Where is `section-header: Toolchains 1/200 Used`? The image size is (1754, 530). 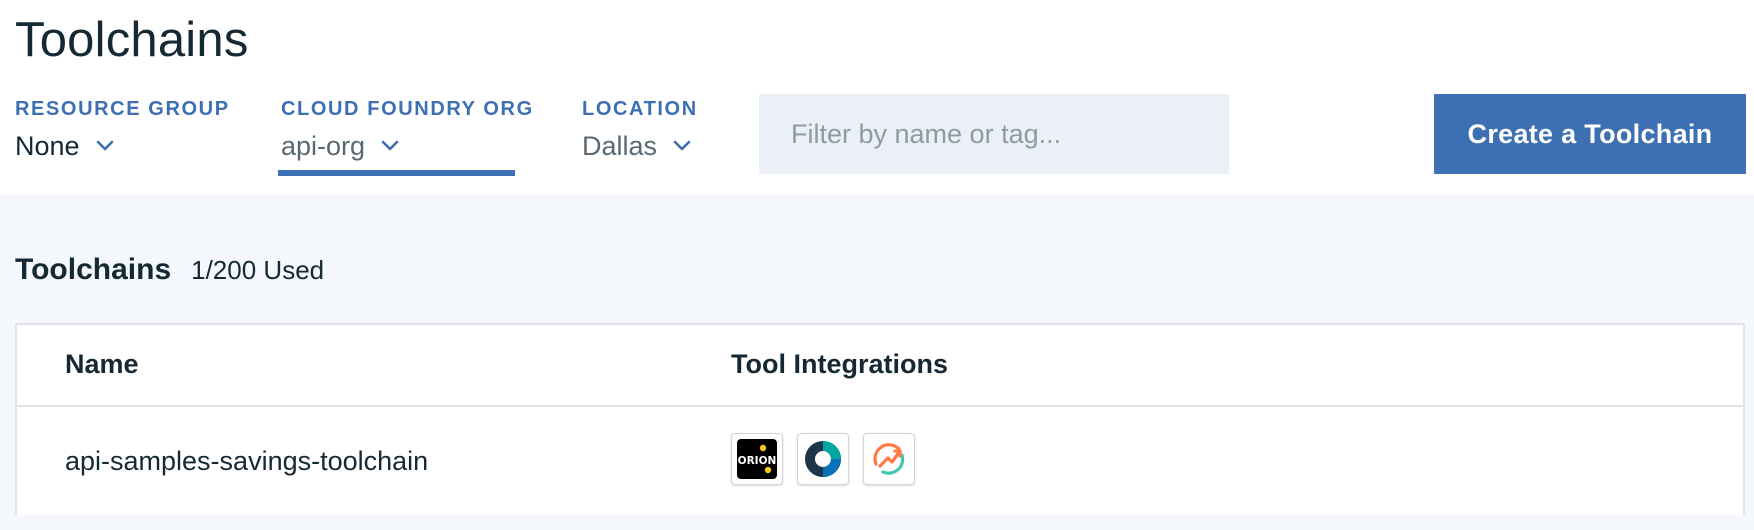 section-header: Toolchains 1/200 Used is located at coordinates (169, 270).